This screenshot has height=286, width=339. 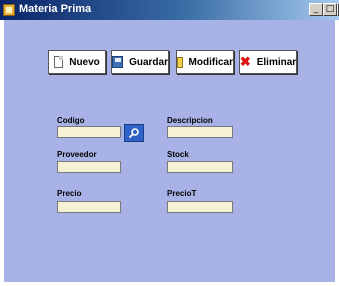 What do you see at coordinates (190, 120) in the screenshot?
I see `descripcion-label: Descripcion` at bounding box center [190, 120].